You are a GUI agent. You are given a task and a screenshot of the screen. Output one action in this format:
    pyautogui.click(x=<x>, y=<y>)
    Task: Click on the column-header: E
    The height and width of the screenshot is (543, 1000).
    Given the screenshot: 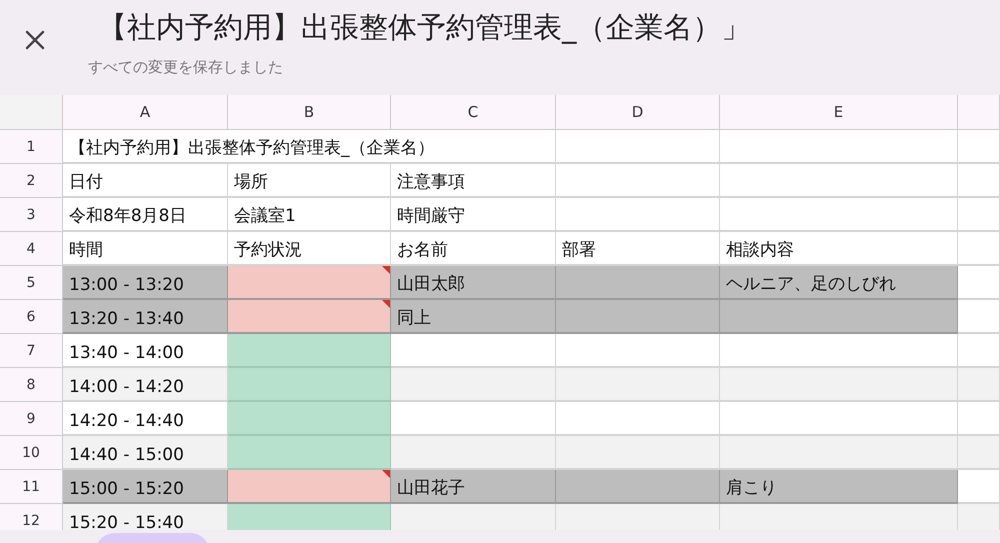 What is the action you would take?
    pyautogui.click(x=839, y=112)
    